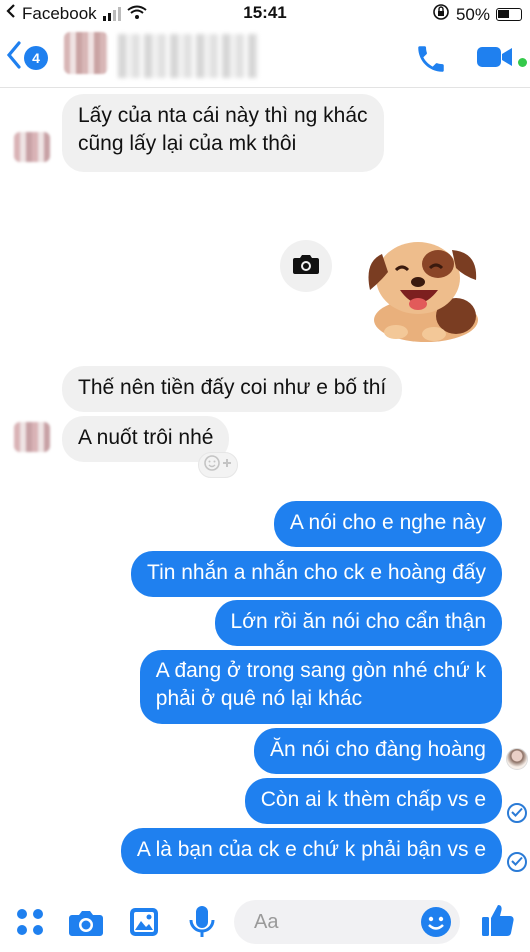 The image size is (530, 952). I want to click on incoming-message: Thế nên tiền đấy coi như e bố thí, so click(232, 389).